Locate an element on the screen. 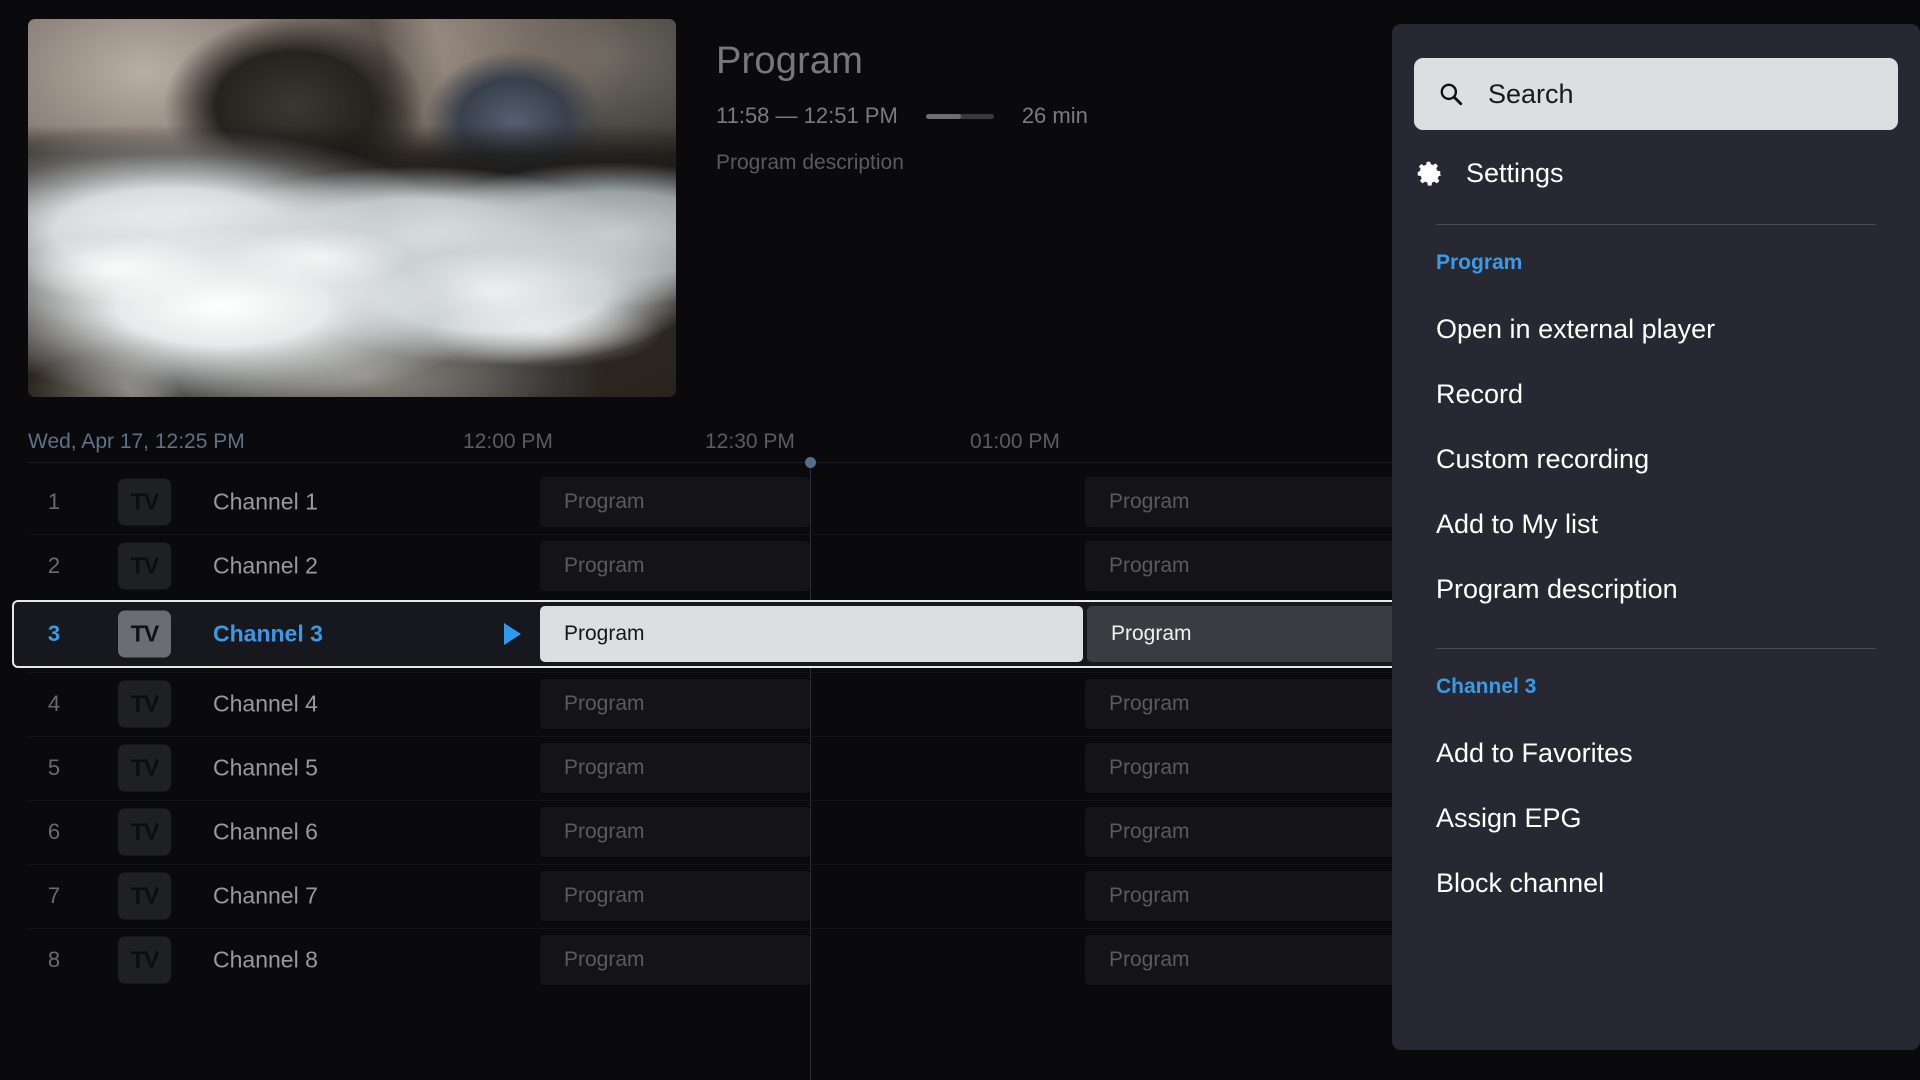  menu-item-settings-label: Settings is located at coordinates (1515, 172).